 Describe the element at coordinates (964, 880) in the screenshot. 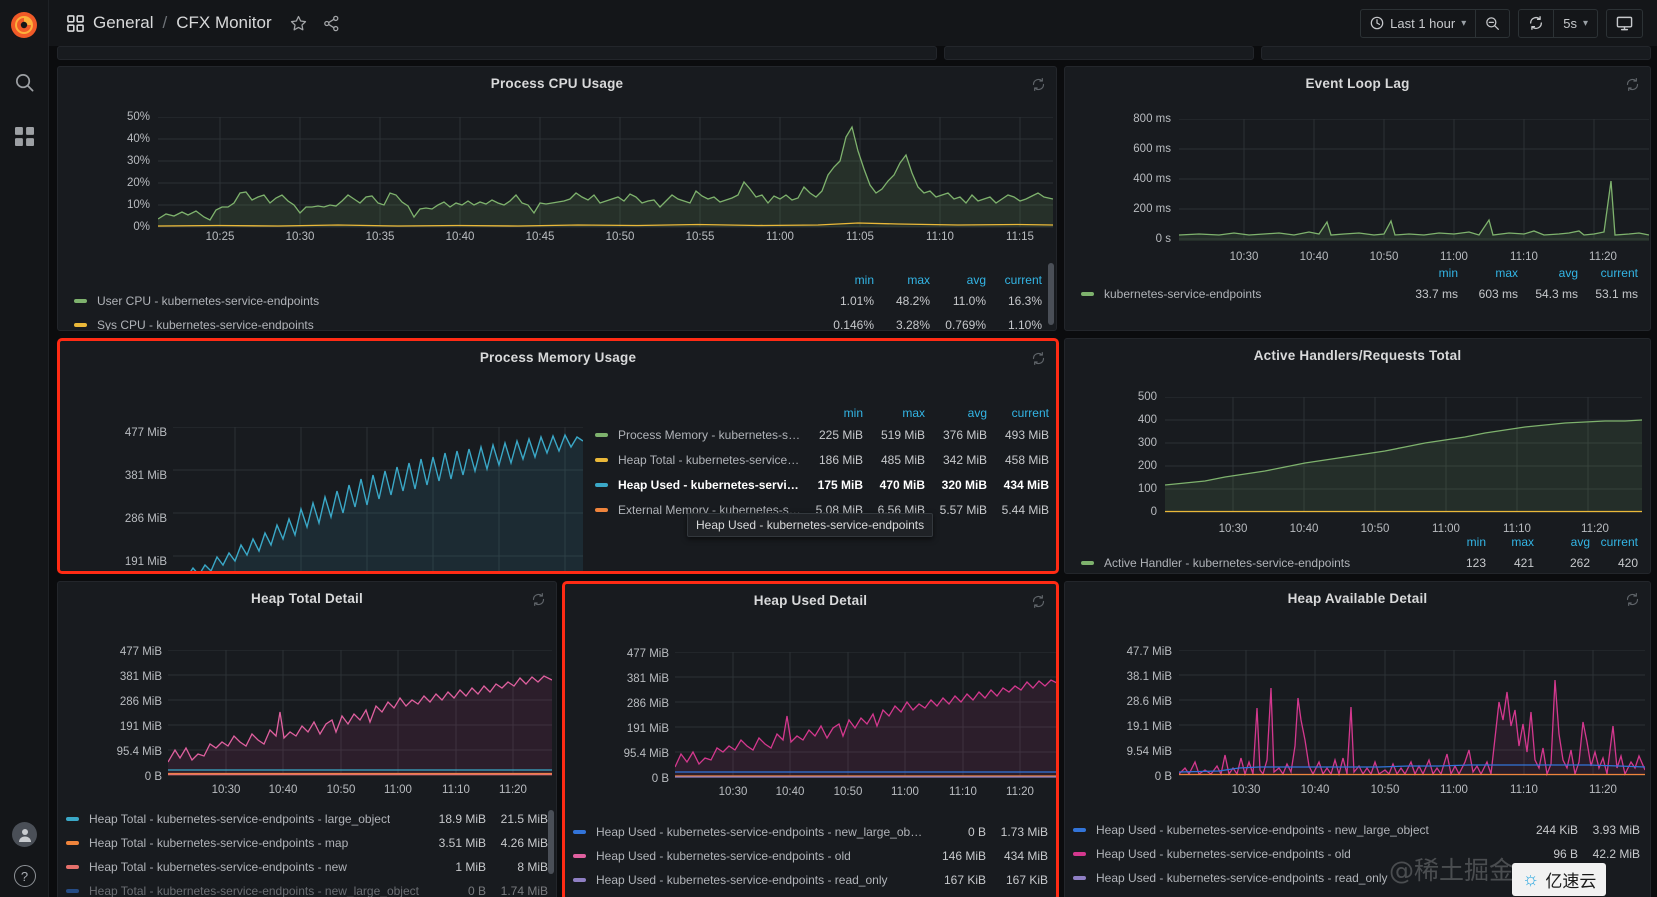

I see `series-min: 167 KiB` at that location.